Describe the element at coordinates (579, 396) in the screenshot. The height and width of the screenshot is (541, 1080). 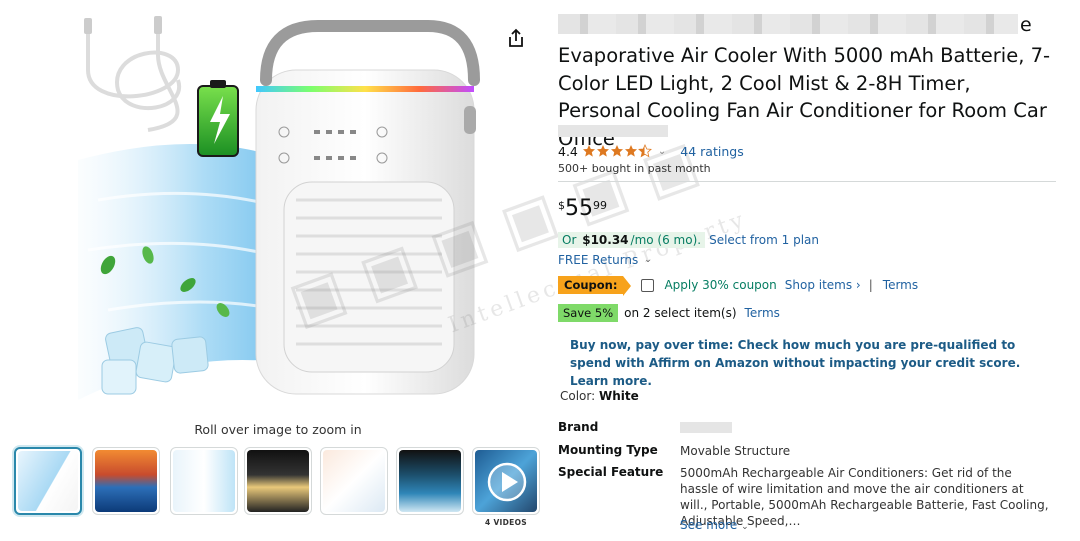
I see `color-label: Color:` at that location.